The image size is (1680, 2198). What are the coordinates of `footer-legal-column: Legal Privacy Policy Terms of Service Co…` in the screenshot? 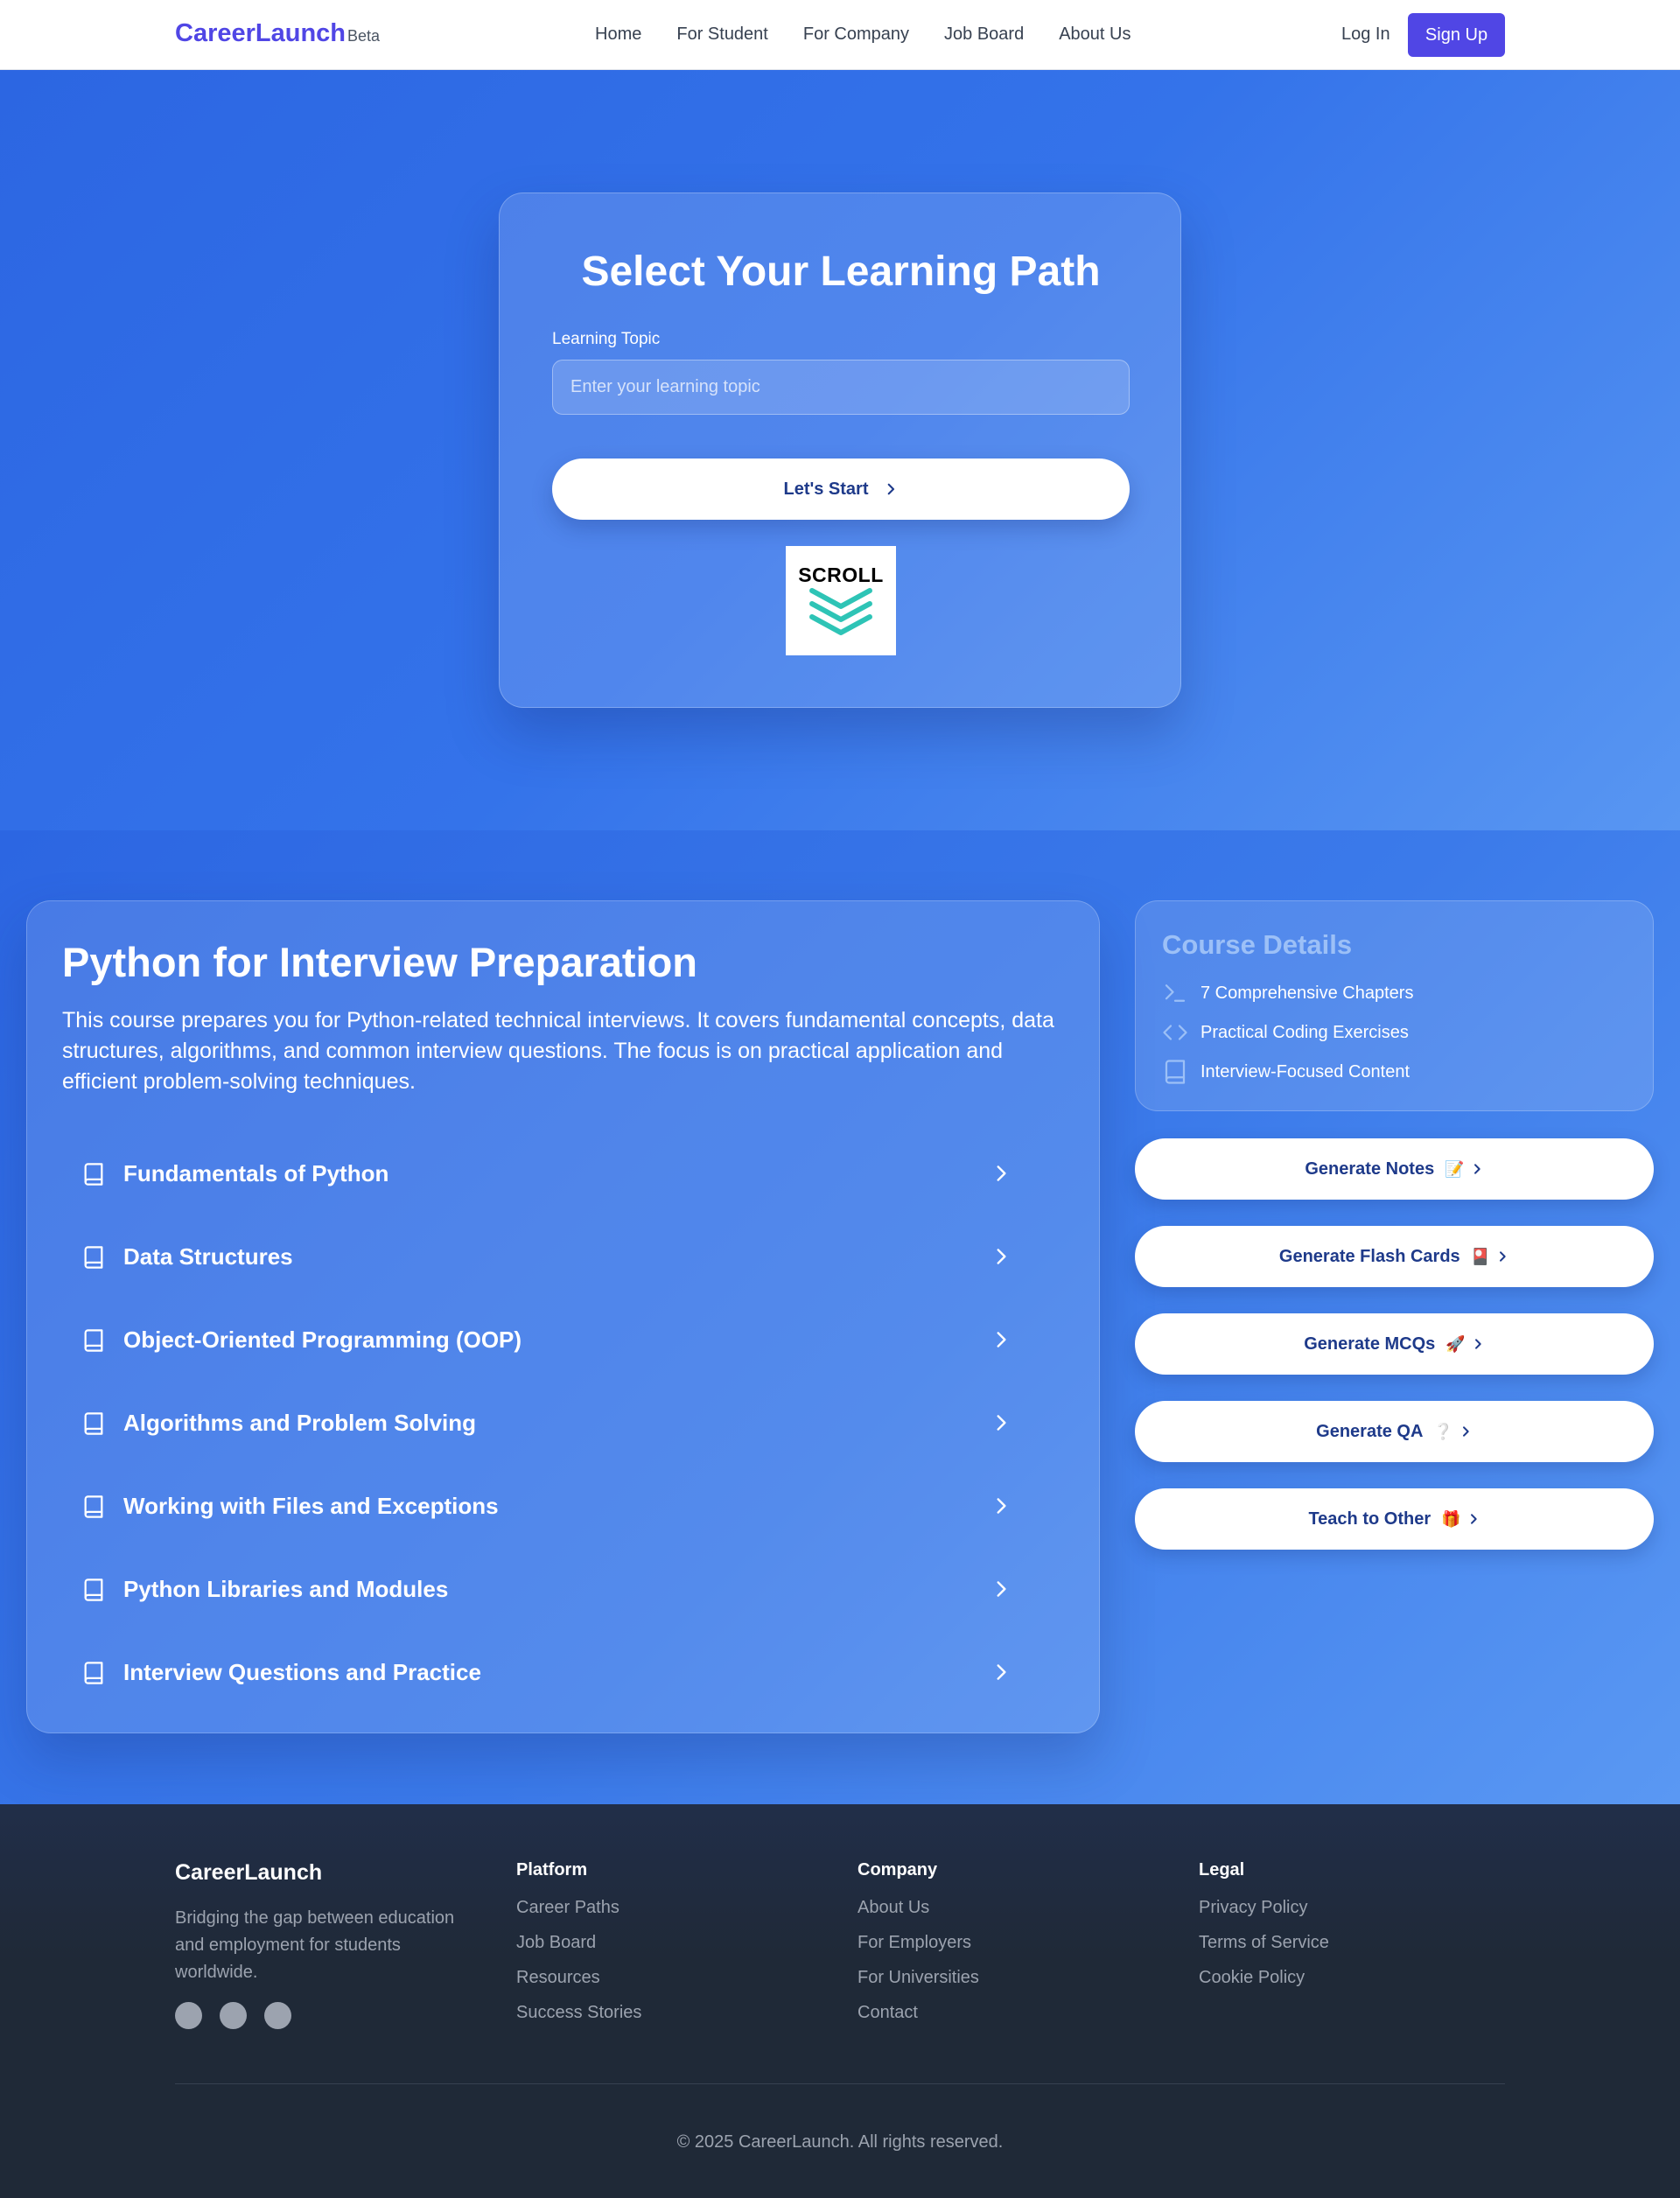 It's located at (1264, 1924).